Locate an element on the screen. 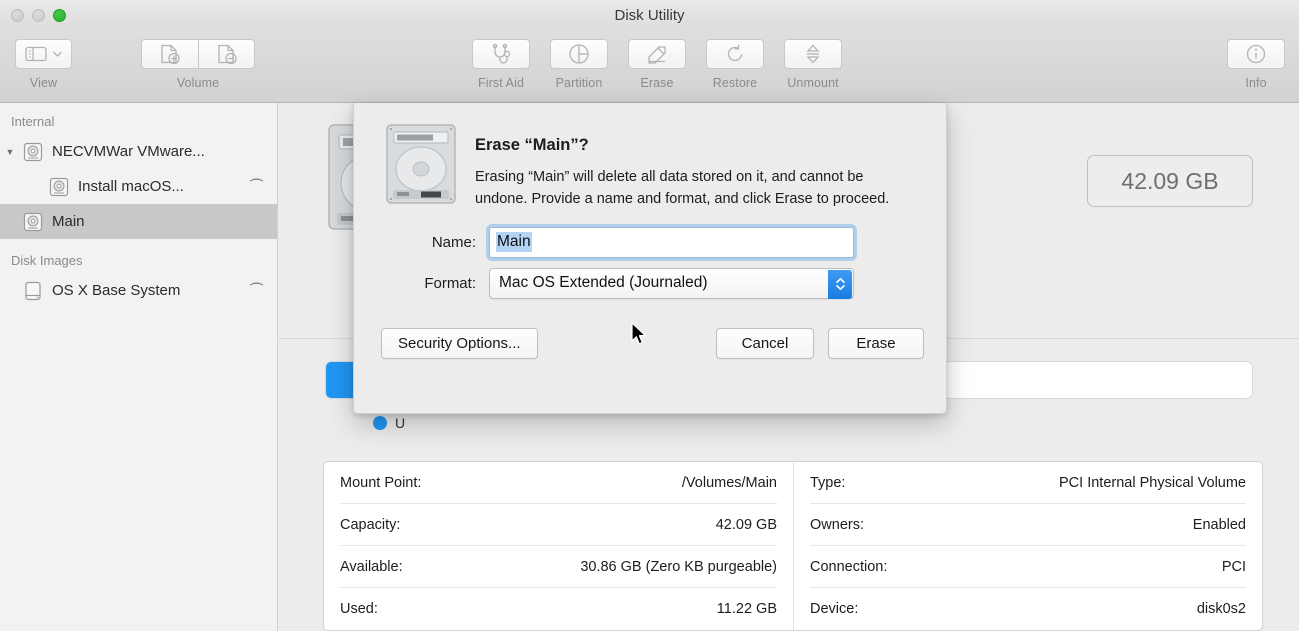 The image size is (1299, 631). view-control-group: View is located at coordinates (43, 64).